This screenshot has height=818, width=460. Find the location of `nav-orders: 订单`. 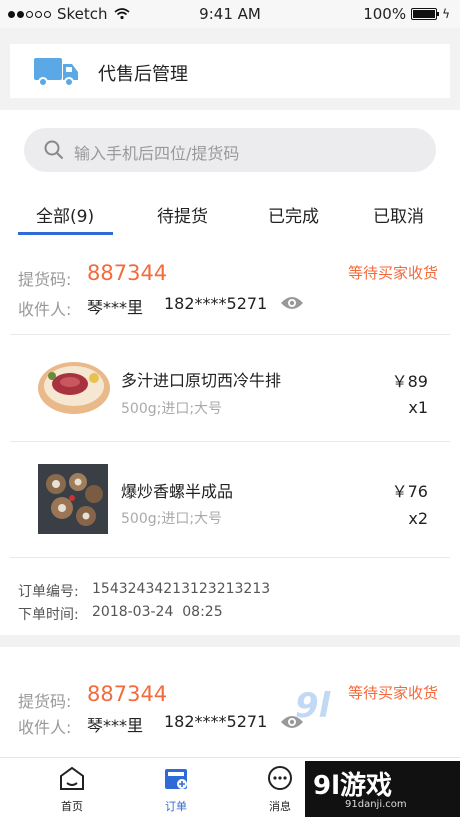

nav-orders: 订单 is located at coordinates (176, 790).